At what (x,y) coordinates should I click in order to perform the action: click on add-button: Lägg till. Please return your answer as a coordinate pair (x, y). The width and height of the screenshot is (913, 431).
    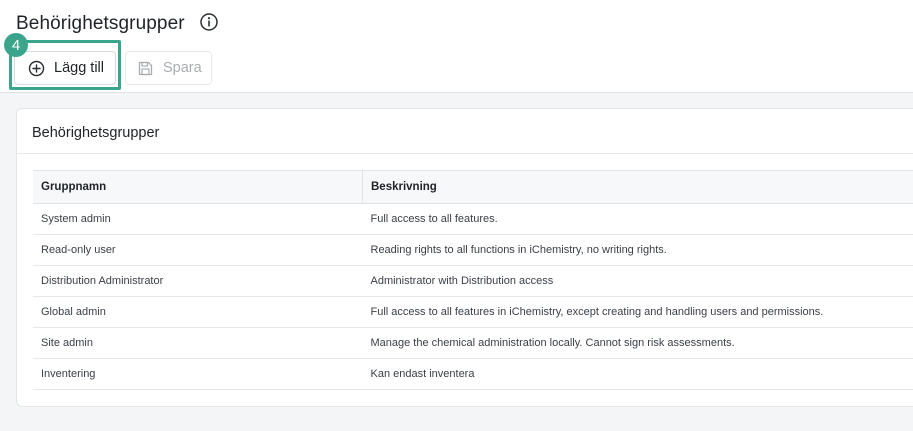
    Looking at the image, I should click on (65, 68).